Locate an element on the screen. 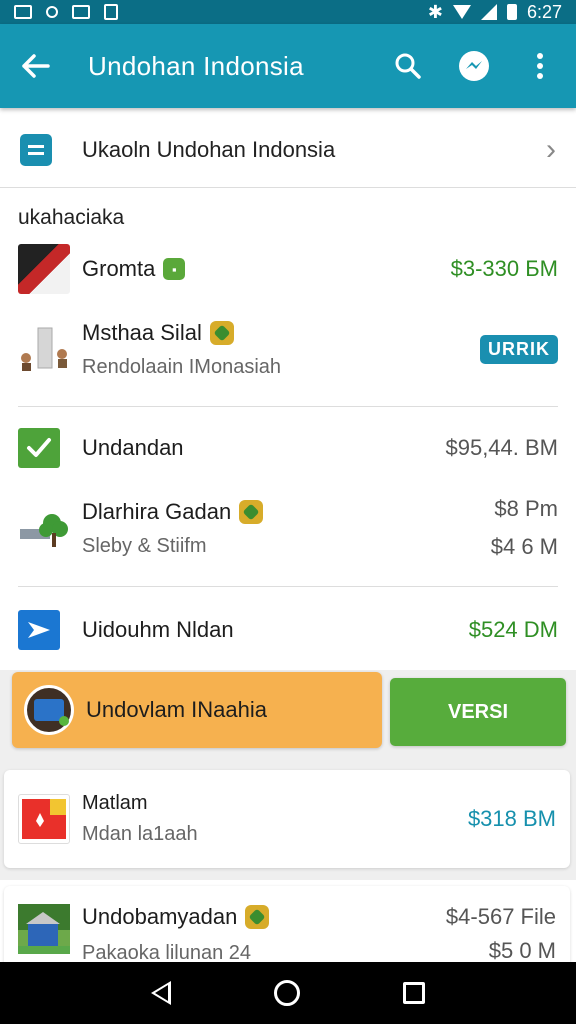  item-name-line: Gromta ▪ is located at coordinates (134, 269).